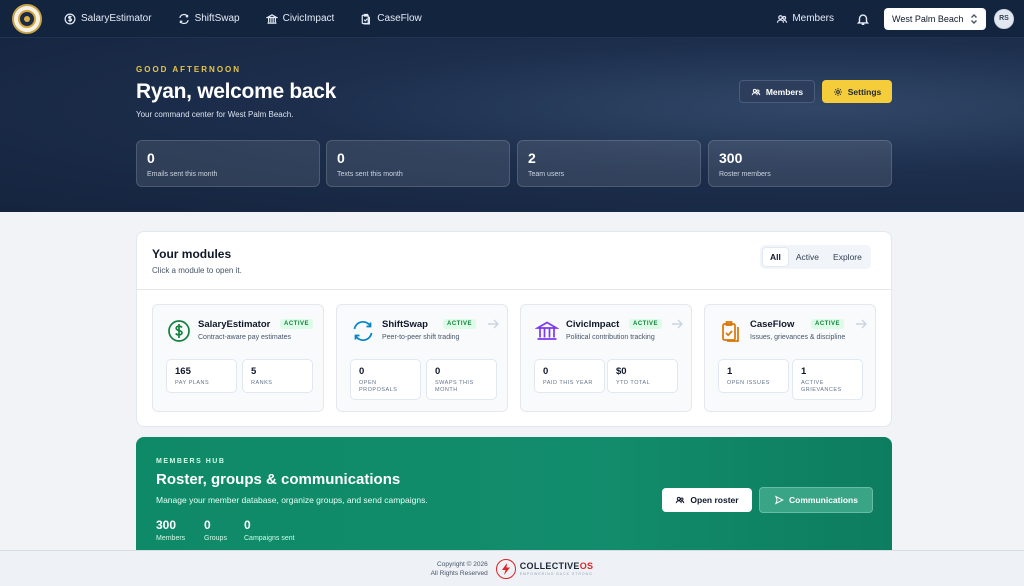  I want to click on hub-eyebrow: MEMBERS HUB, so click(191, 461).